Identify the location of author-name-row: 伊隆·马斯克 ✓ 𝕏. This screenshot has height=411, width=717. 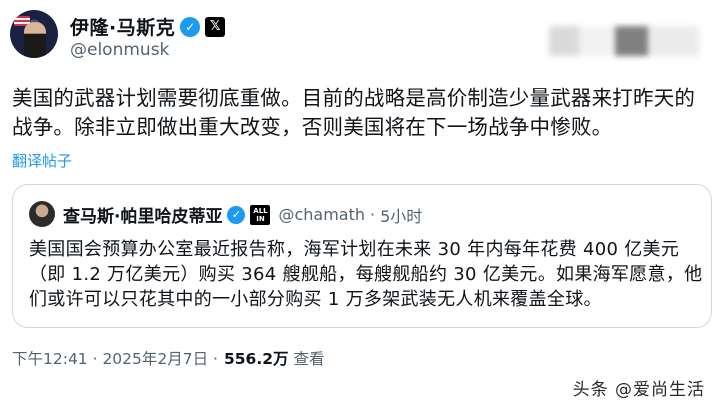
(148, 26).